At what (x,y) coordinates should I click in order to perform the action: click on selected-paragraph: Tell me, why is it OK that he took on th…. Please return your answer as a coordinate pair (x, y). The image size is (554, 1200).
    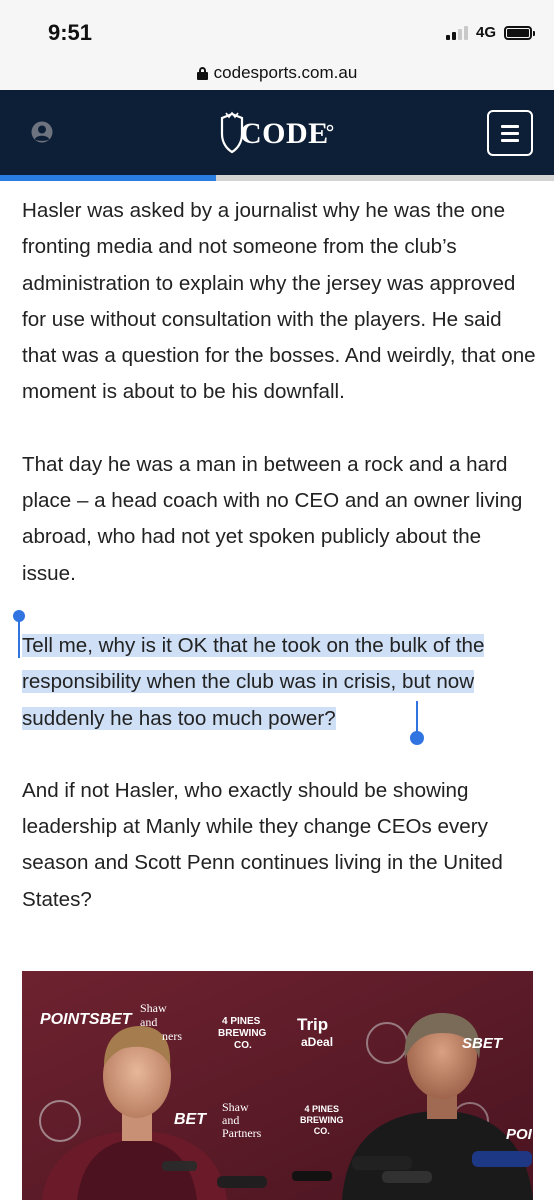
    Looking at the image, I should click on (274, 677).